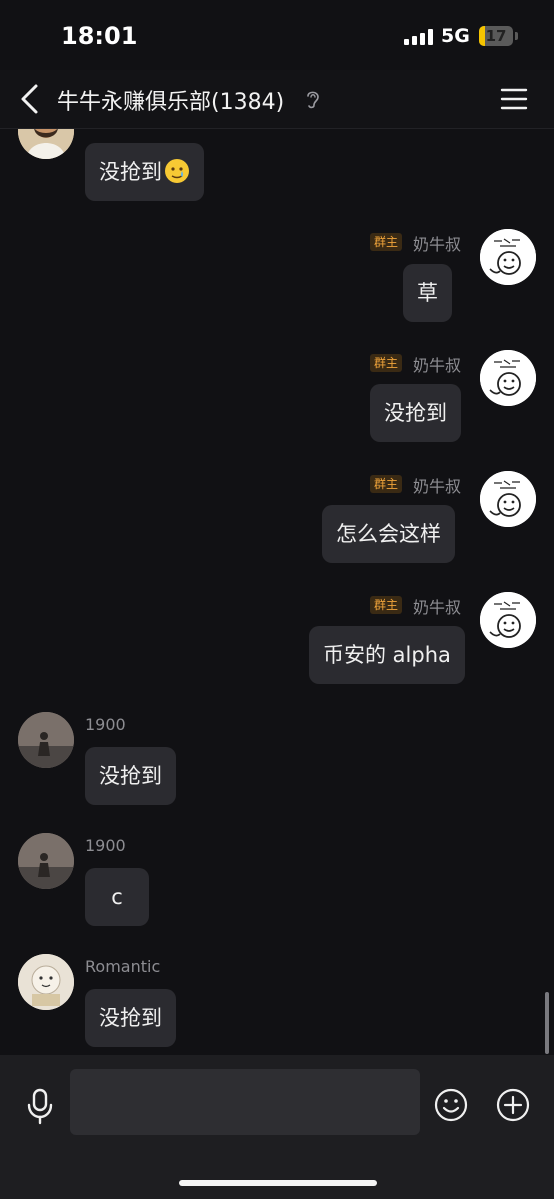  Describe the element at coordinates (547, 1023) in the screenshot. I see `scrollbar` at that location.